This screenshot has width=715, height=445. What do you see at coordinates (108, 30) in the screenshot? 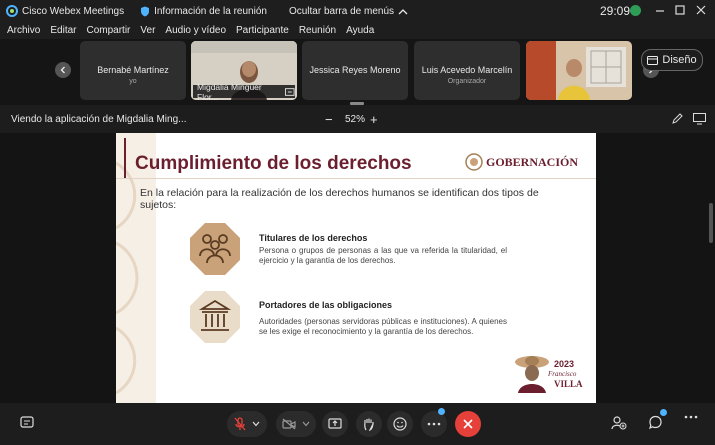
I see `menu-compartir: Compartir` at bounding box center [108, 30].